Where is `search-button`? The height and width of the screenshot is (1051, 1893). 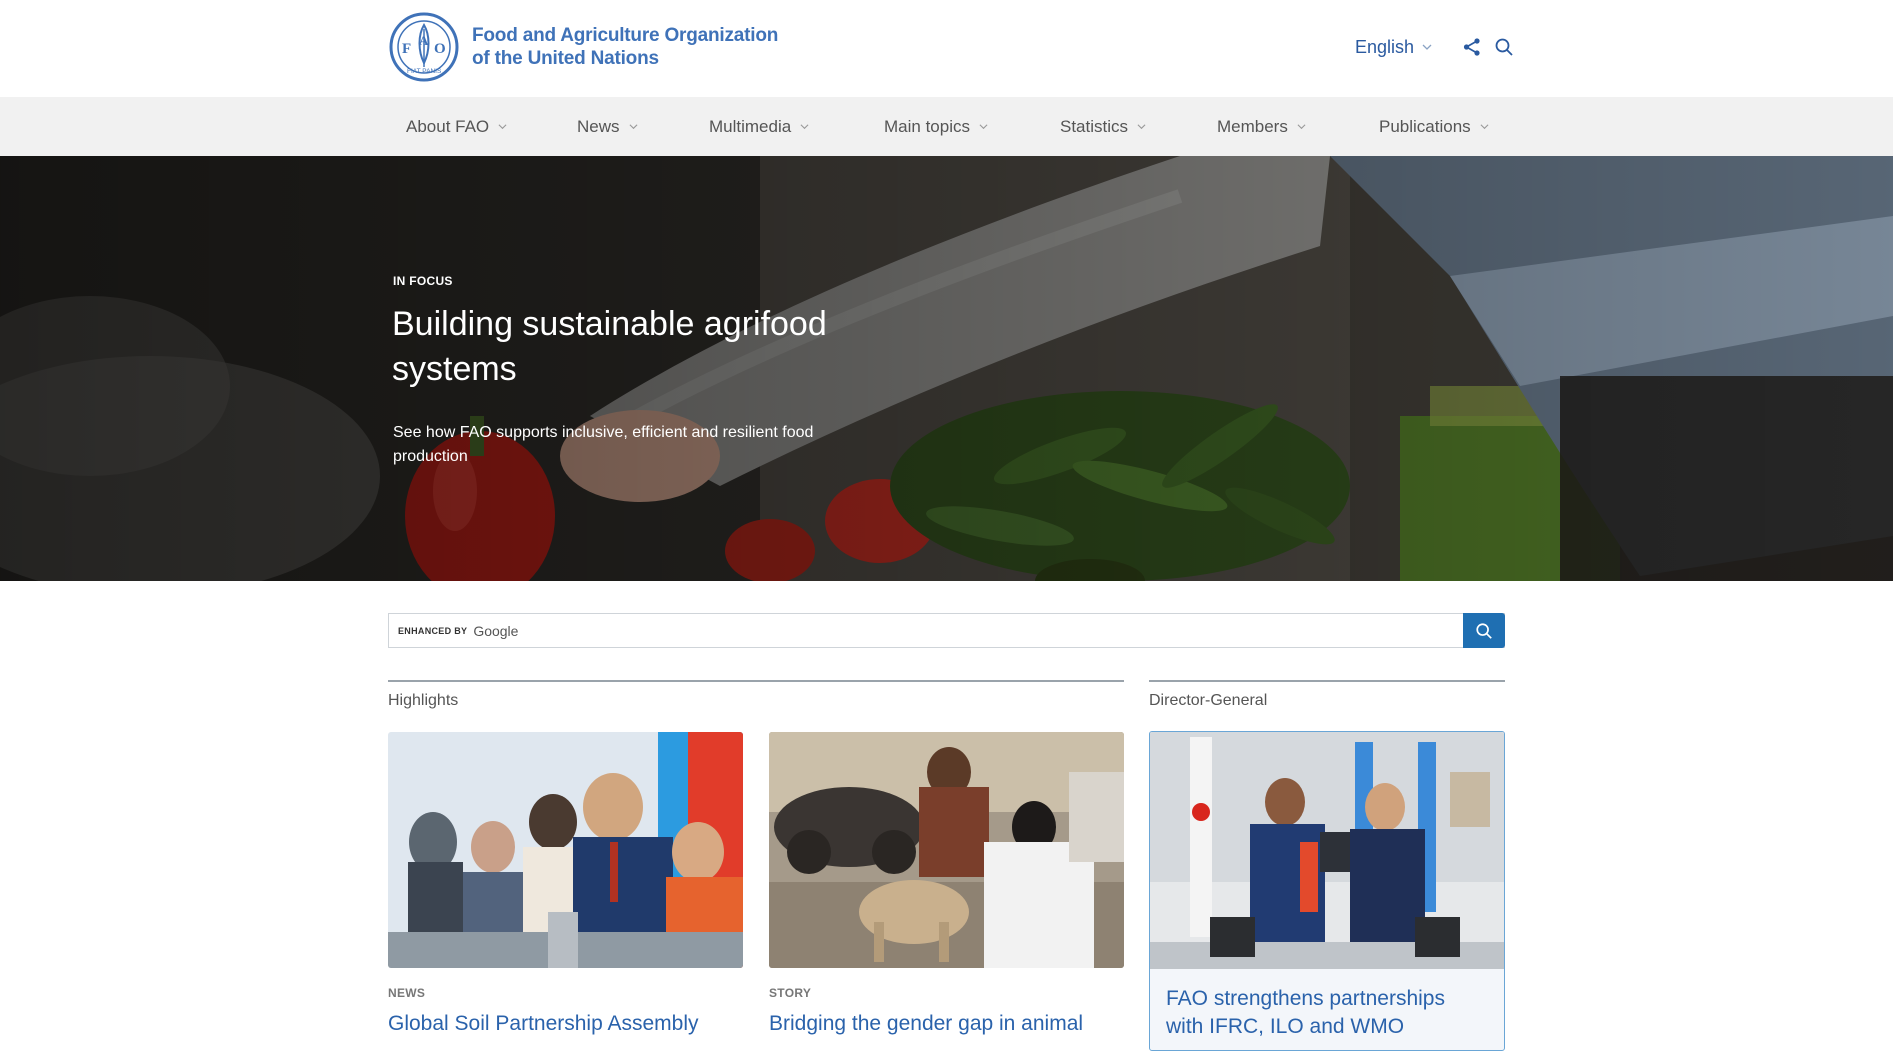
search-button is located at coordinates (1484, 630).